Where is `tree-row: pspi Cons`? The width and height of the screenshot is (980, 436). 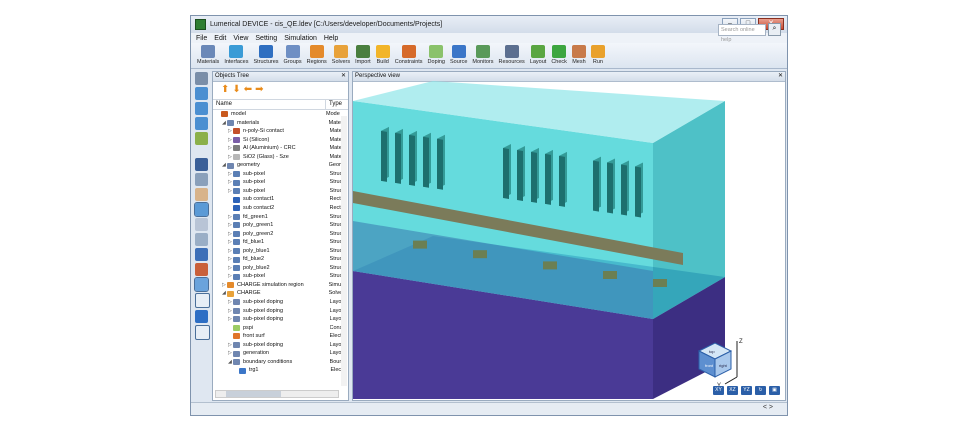 tree-row: pspi Cons is located at coordinates (280, 328).